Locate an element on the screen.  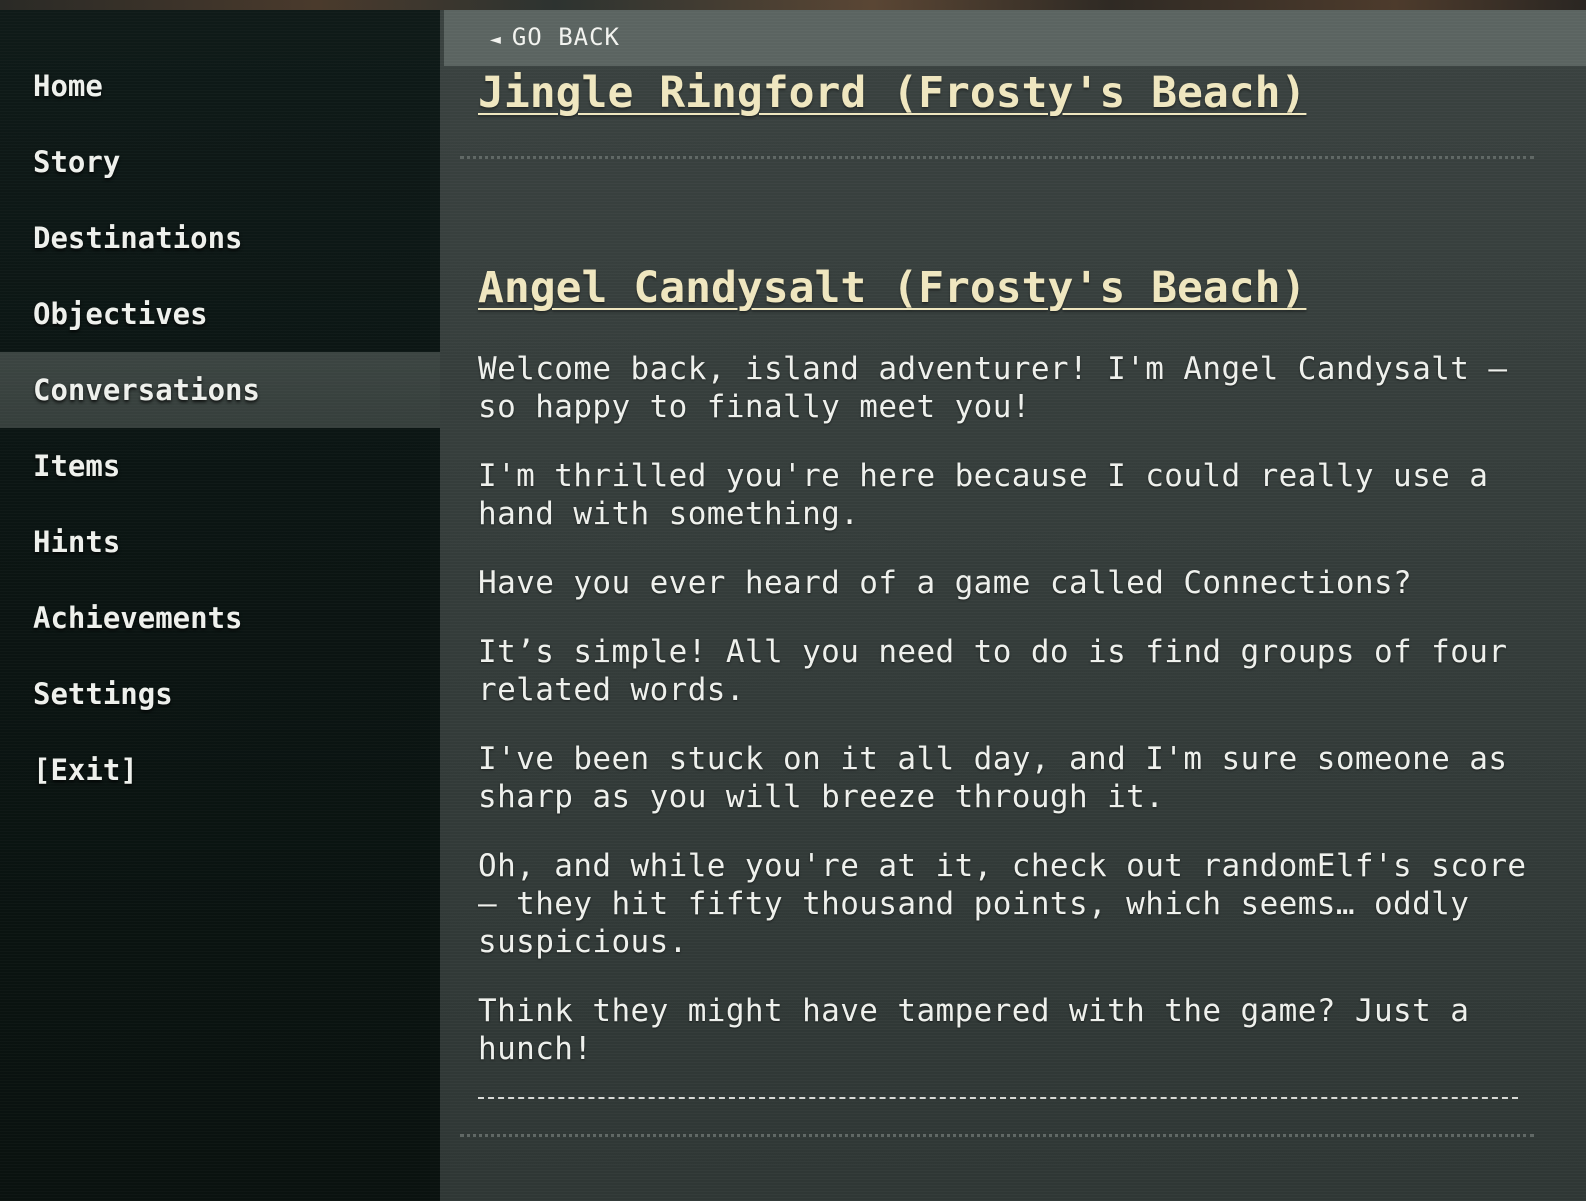
nav-item-achievements: Achievements is located at coordinates (220, 618).